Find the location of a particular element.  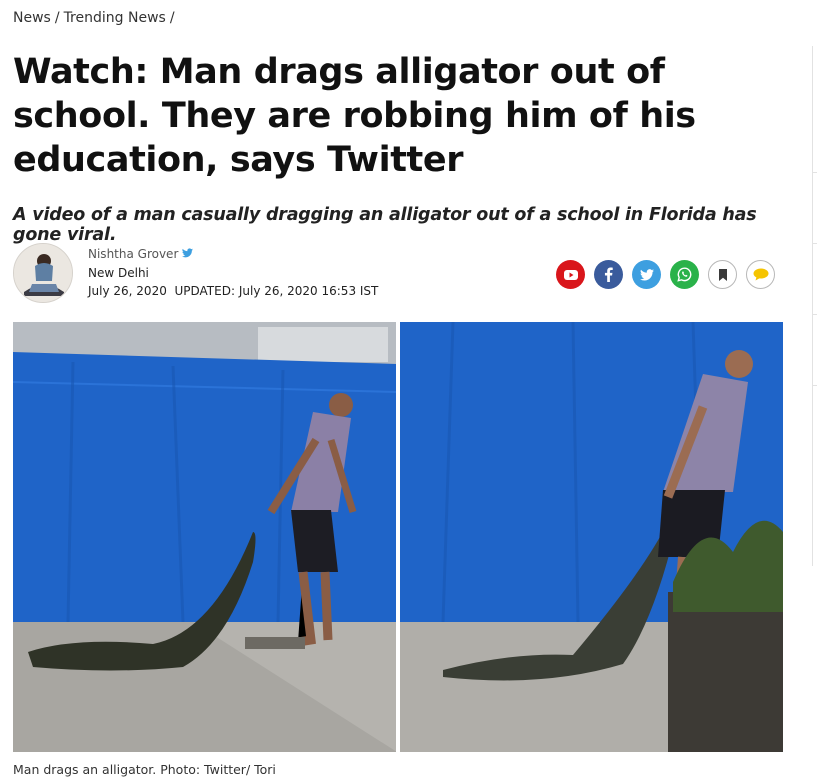

breadcrumb: News / Trending News / is located at coordinates (94, 18).